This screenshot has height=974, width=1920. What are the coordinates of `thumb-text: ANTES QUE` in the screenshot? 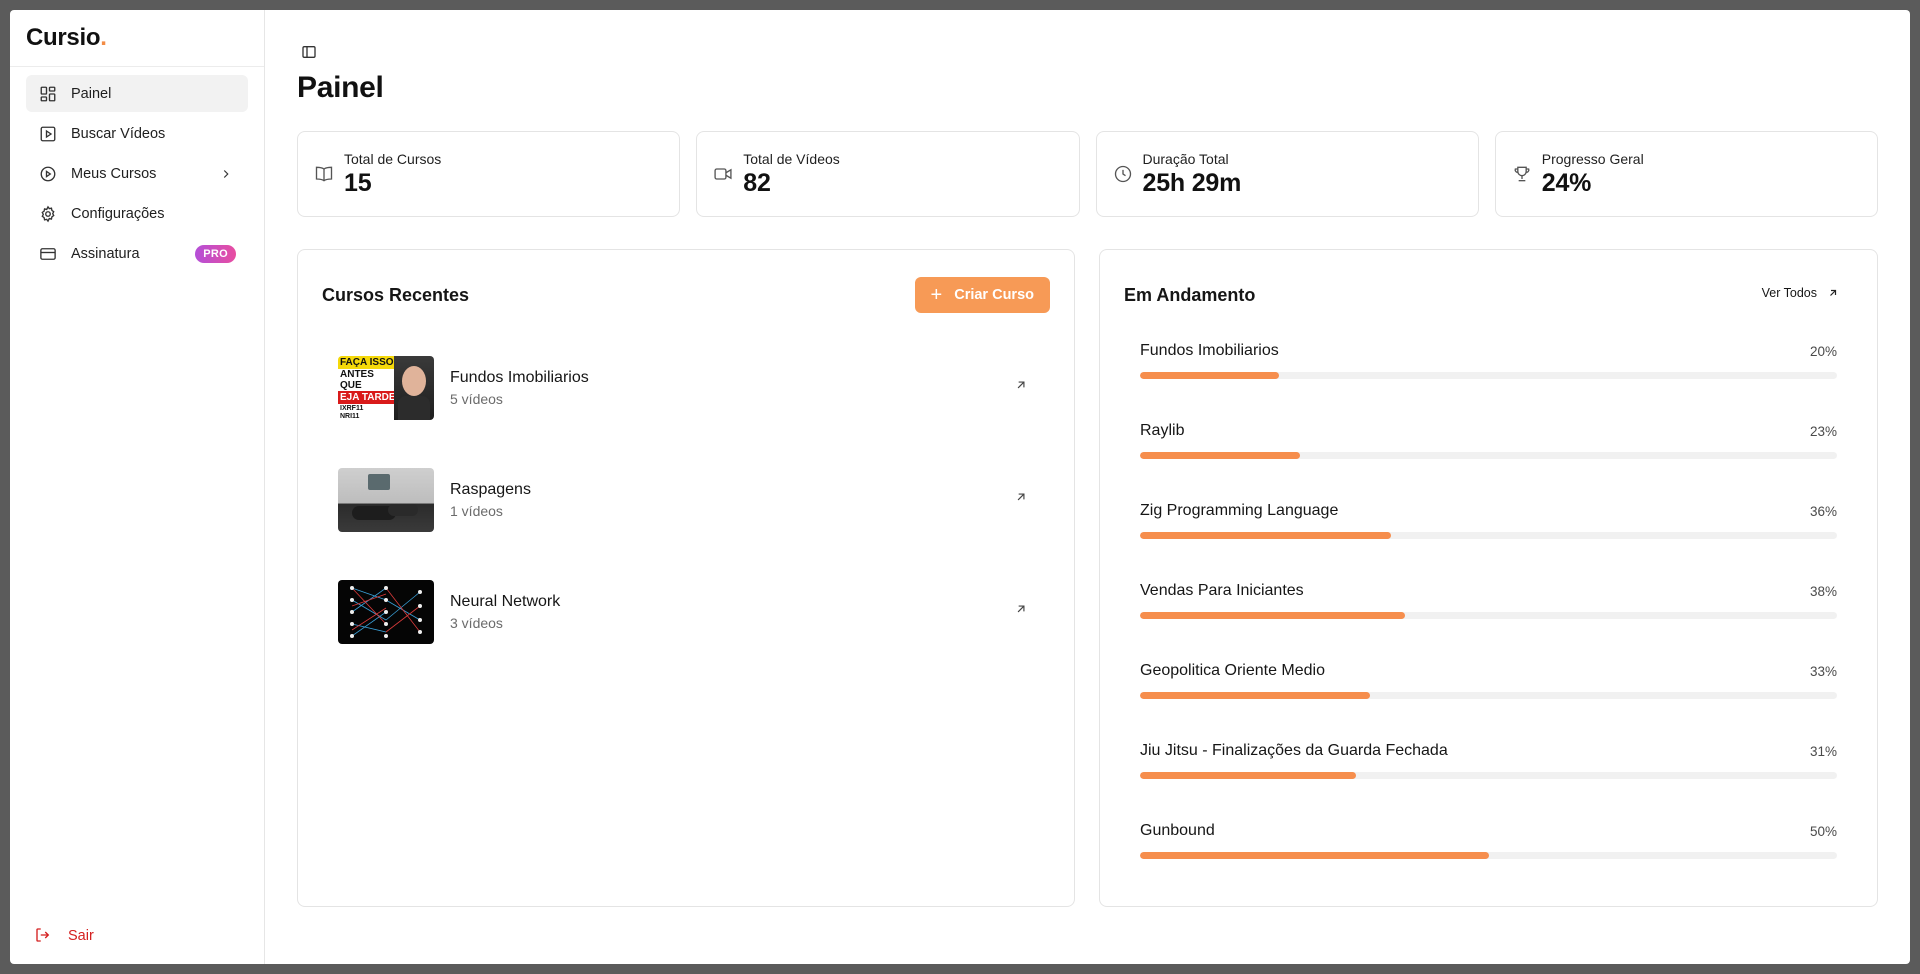 It's located at (357, 380).